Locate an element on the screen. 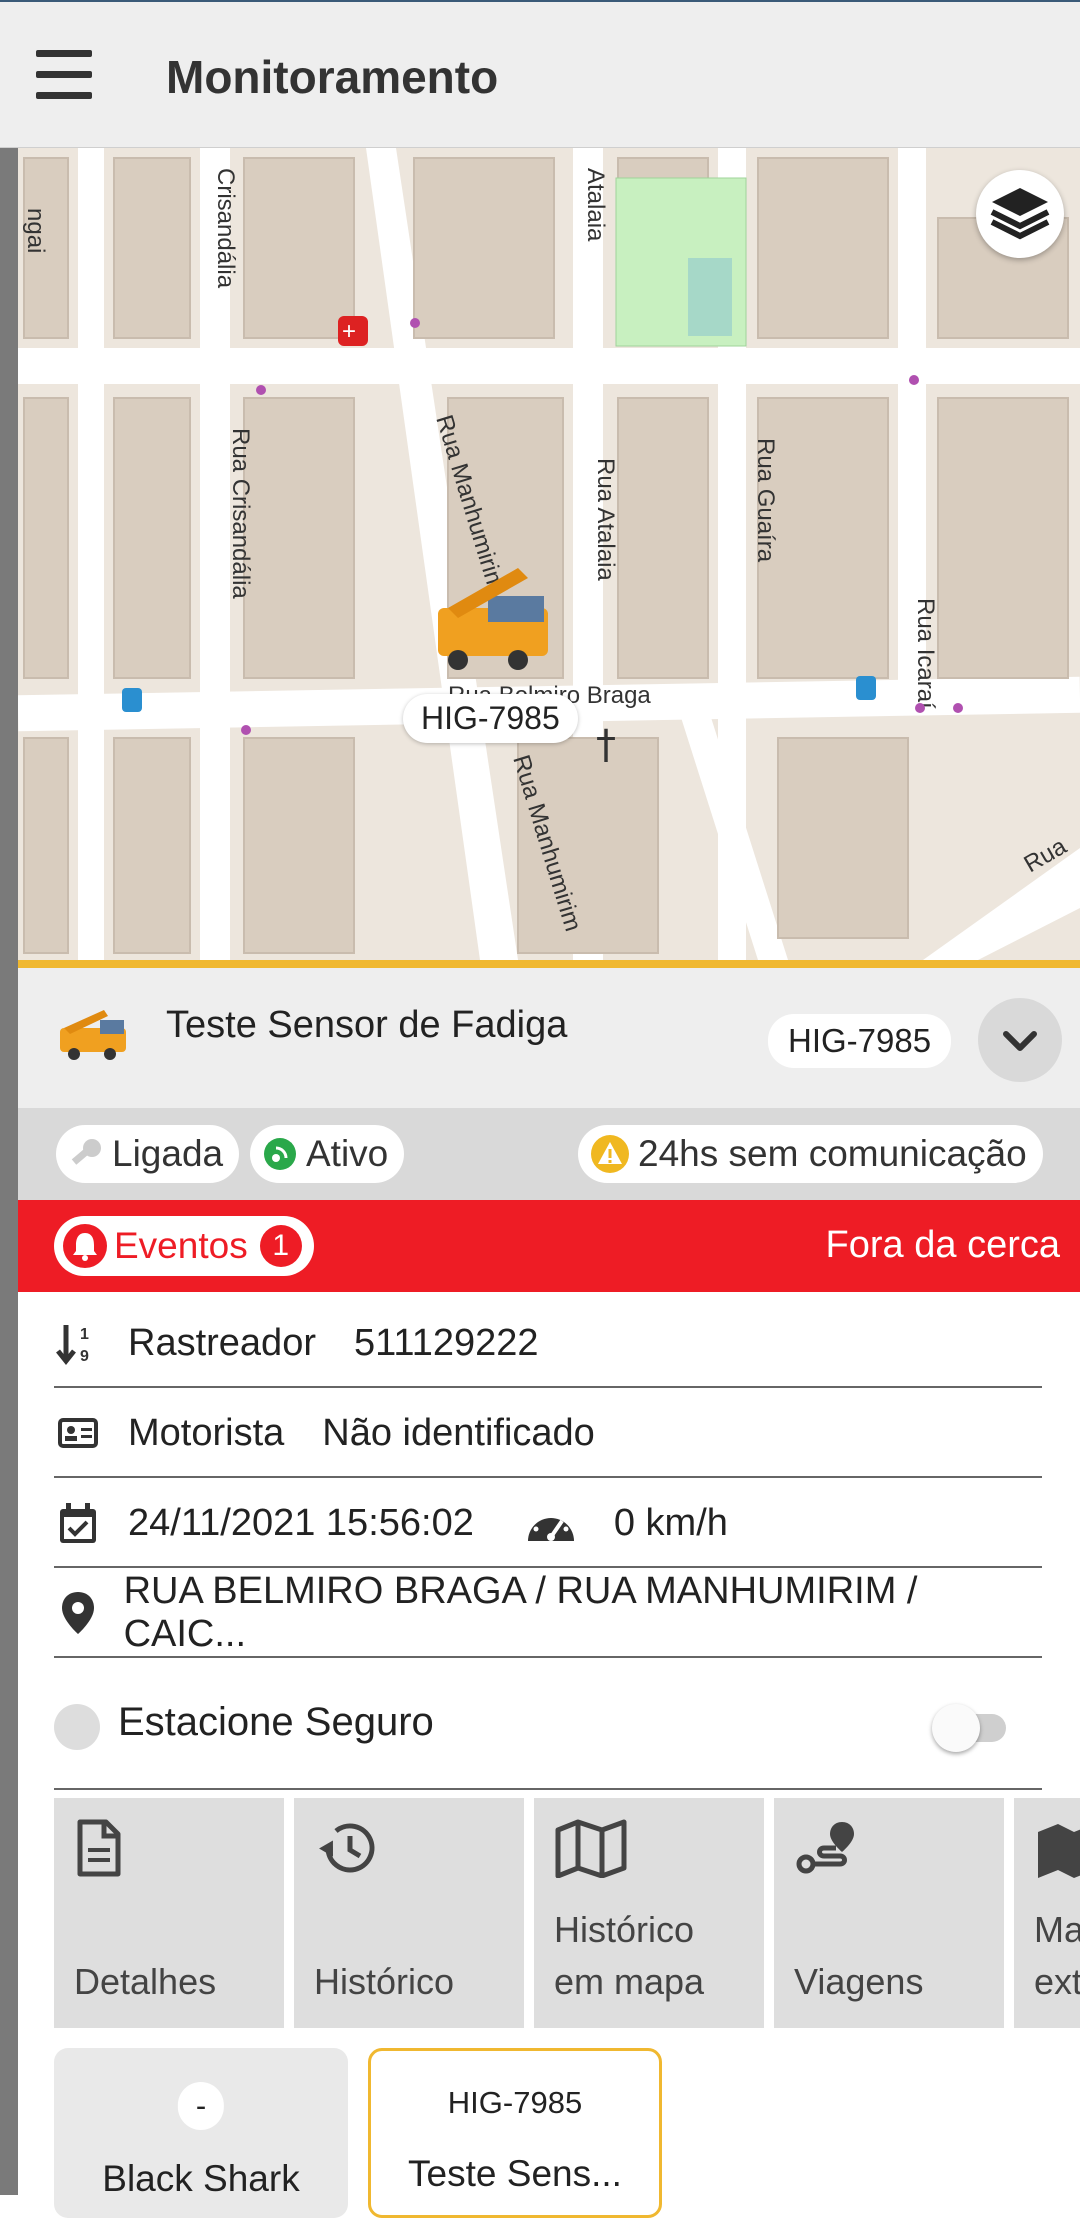  active-chip: Ativo is located at coordinates (327, 1154).